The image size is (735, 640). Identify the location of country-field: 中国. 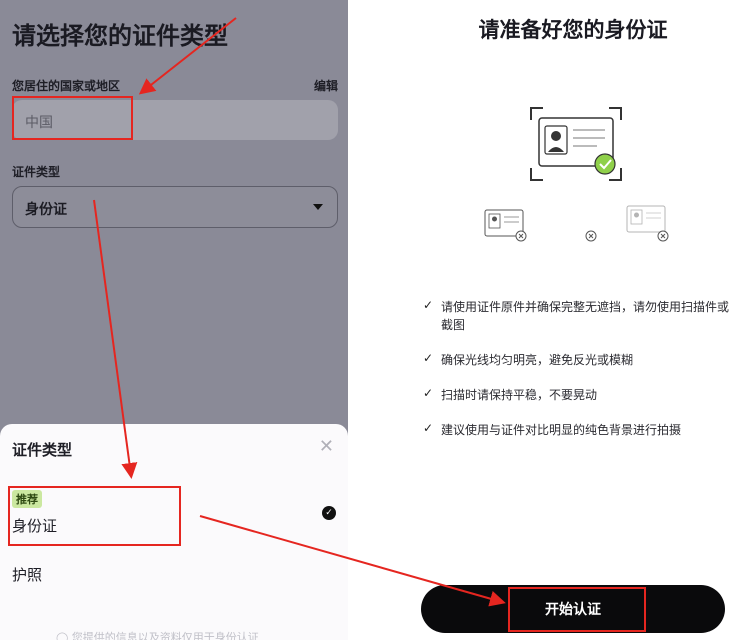
(175, 120).